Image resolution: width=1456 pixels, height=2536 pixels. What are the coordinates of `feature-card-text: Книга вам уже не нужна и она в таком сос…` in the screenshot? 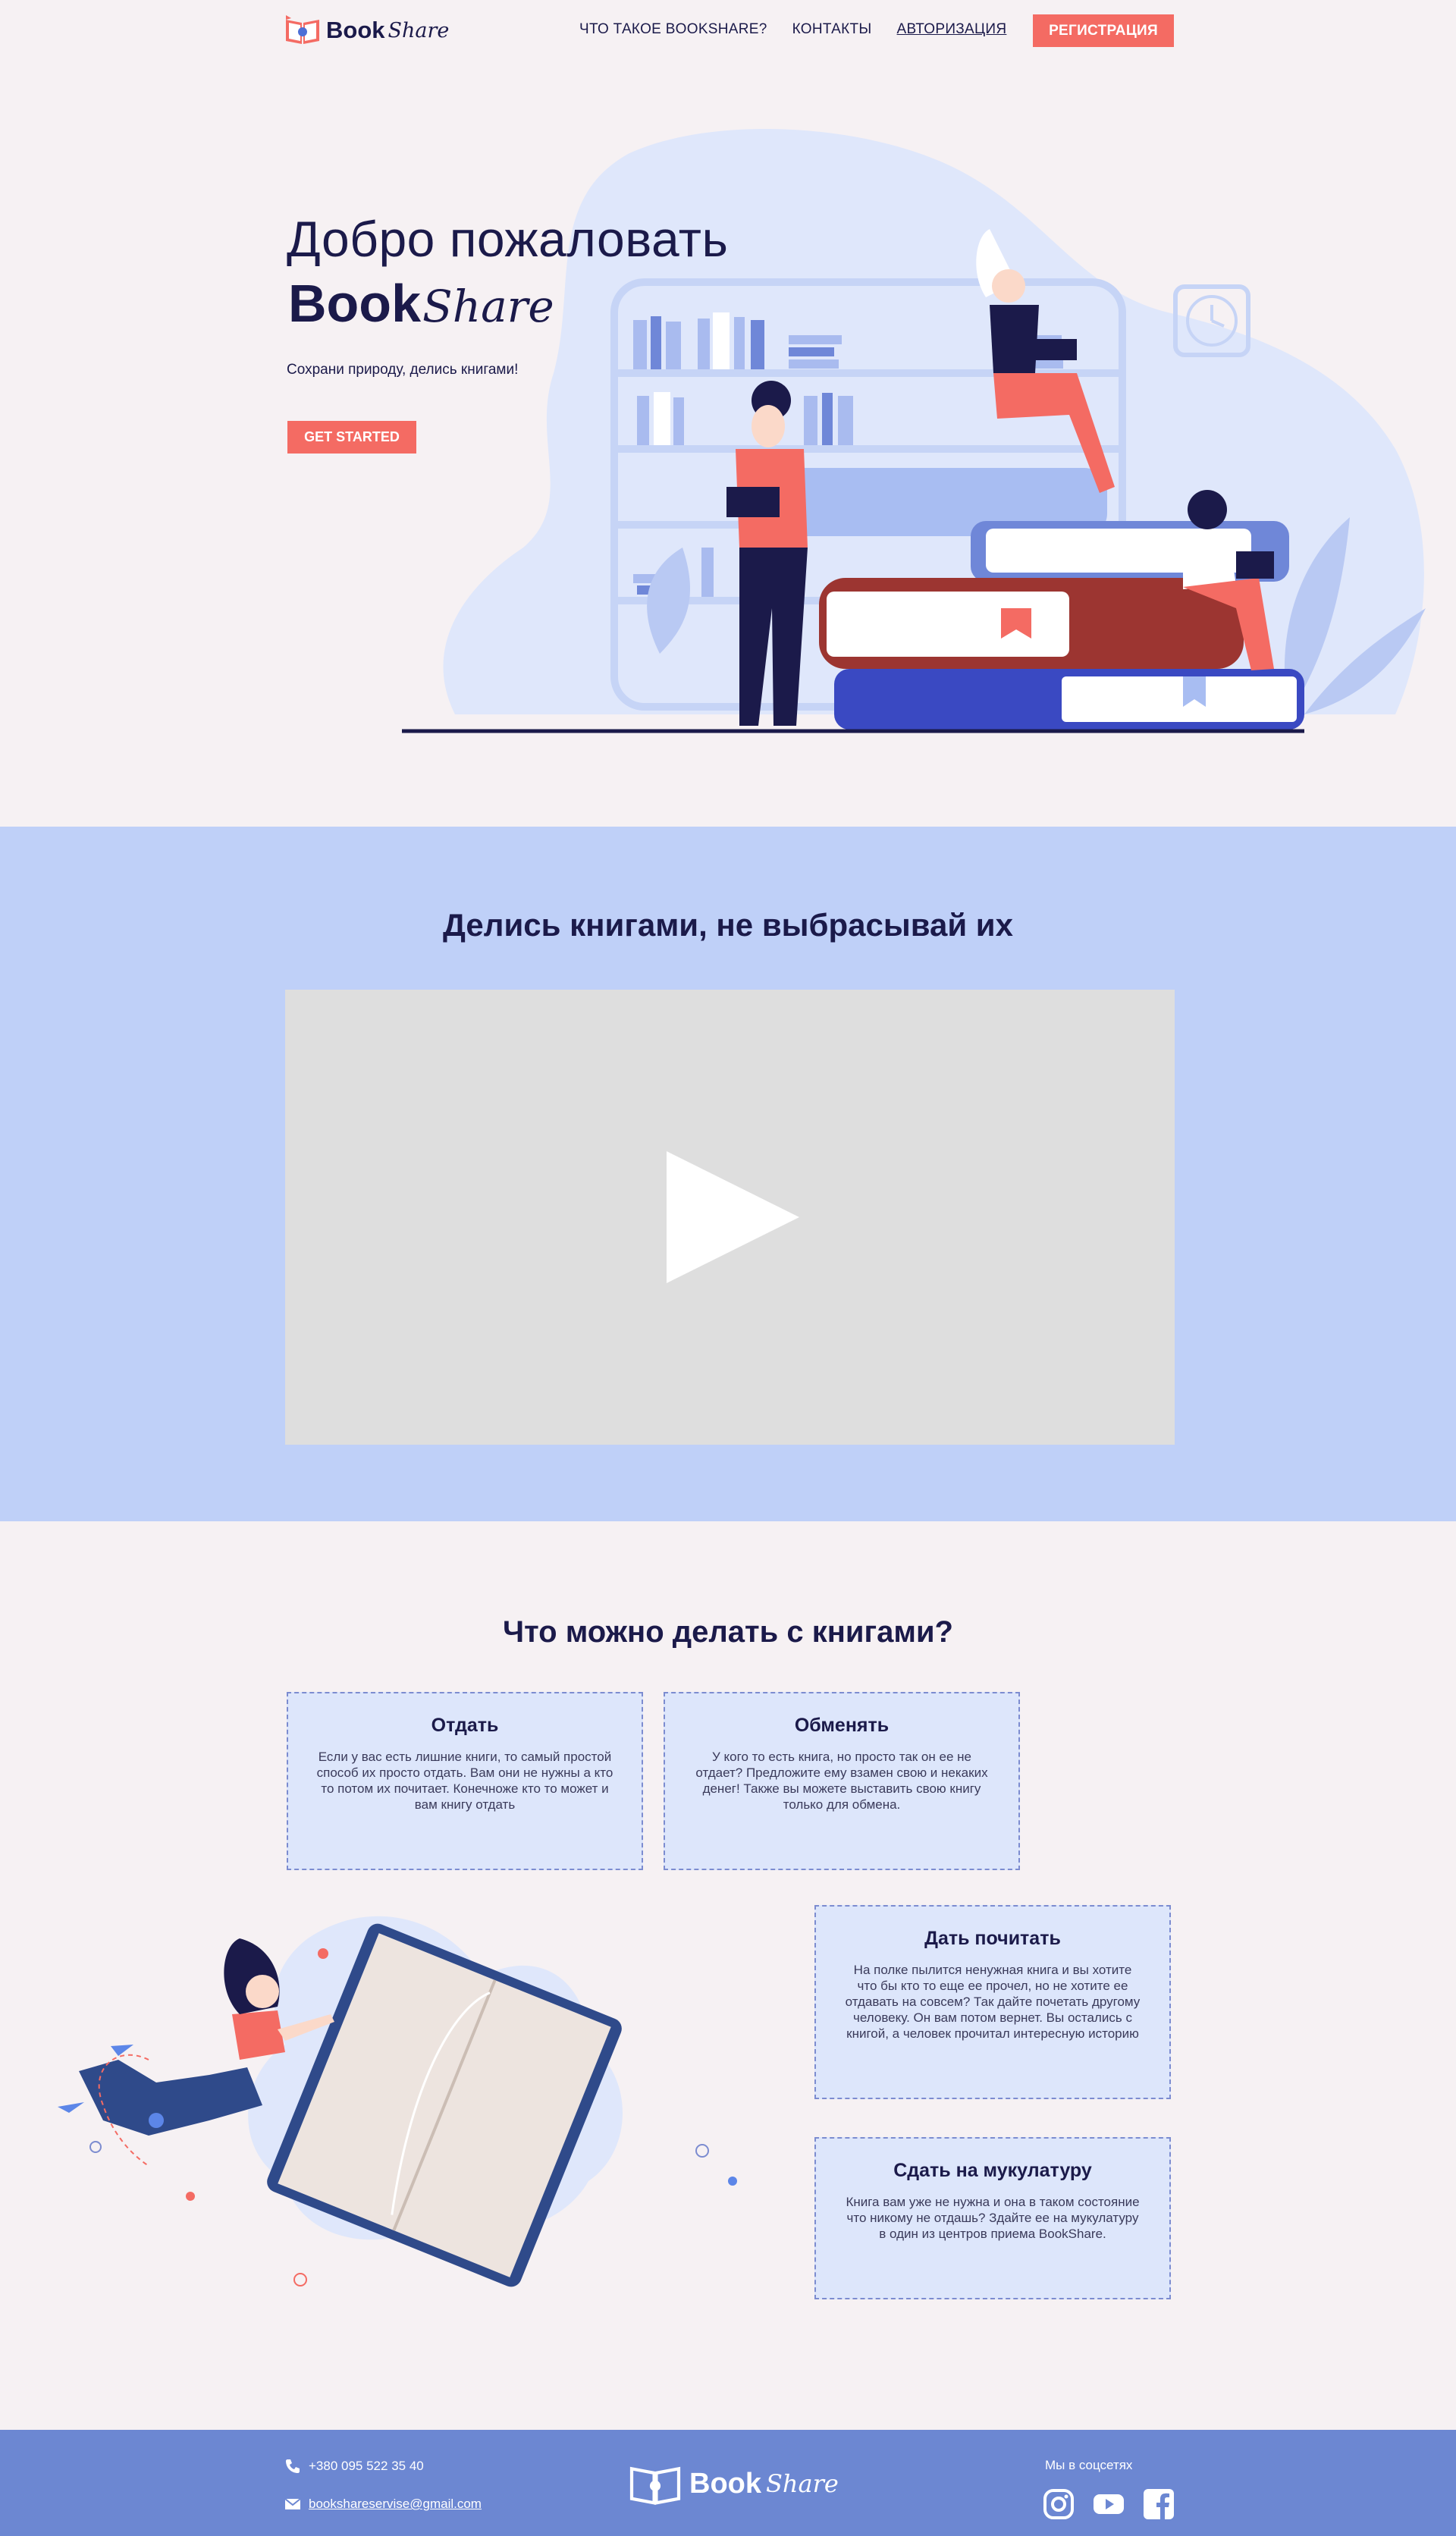 It's located at (993, 2218).